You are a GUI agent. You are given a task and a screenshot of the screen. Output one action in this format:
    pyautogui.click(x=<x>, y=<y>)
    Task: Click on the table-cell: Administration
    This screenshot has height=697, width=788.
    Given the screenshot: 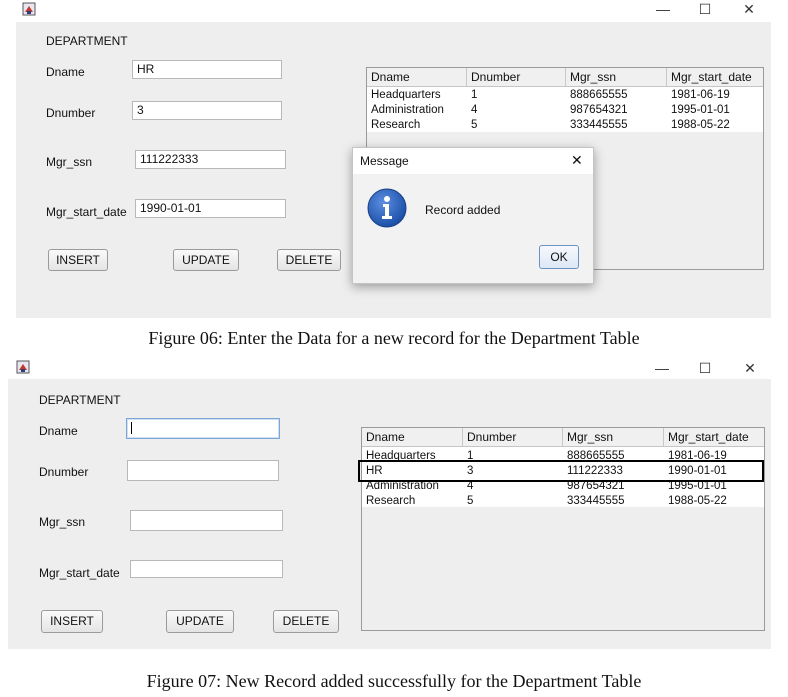 What is the action you would take?
    pyautogui.click(x=407, y=110)
    